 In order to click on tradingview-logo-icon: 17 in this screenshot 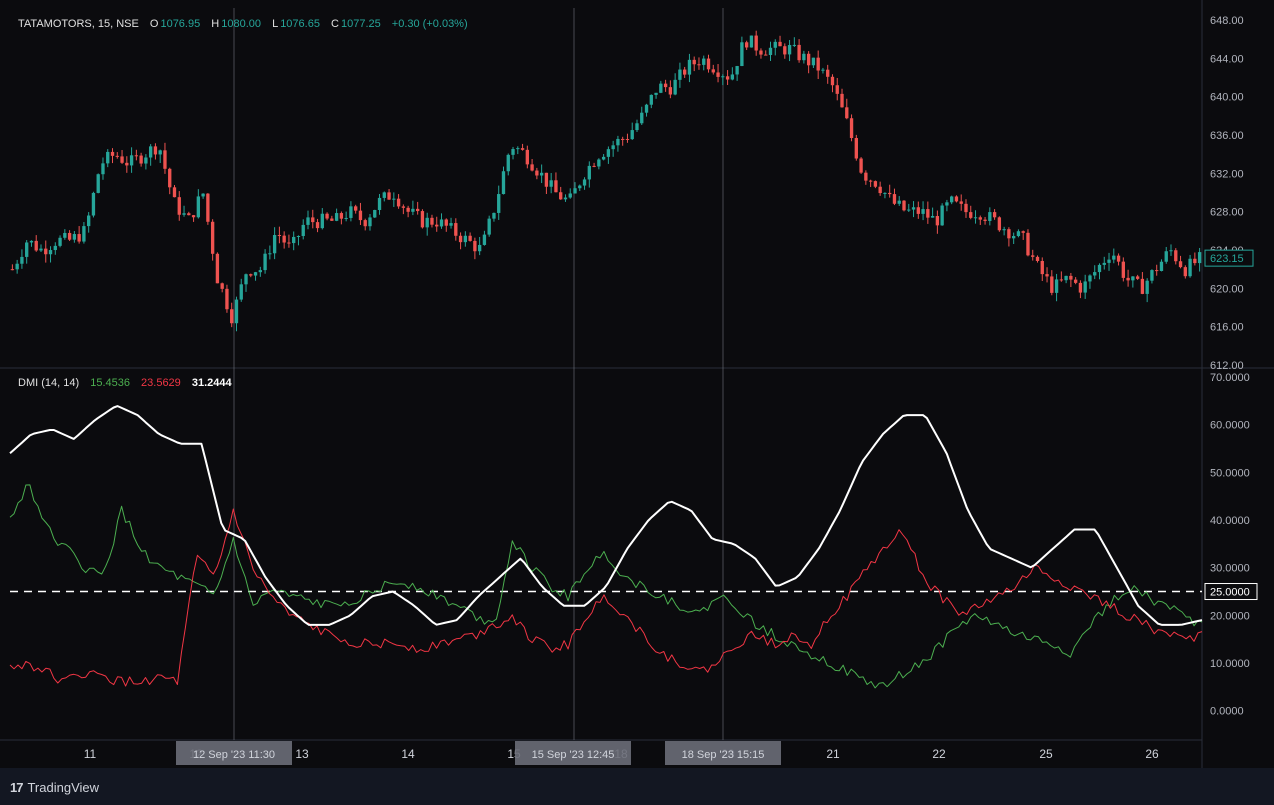, I will do `click(17, 787)`.